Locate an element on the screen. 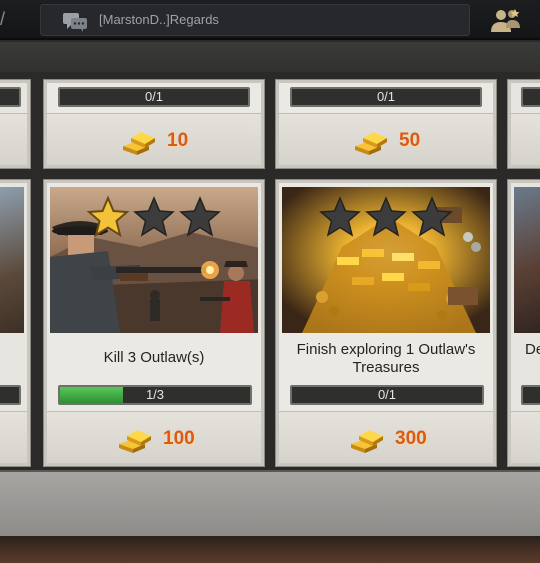 This screenshot has width=540, height=563. reward-band: 100 is located at coordinates (154, 437).